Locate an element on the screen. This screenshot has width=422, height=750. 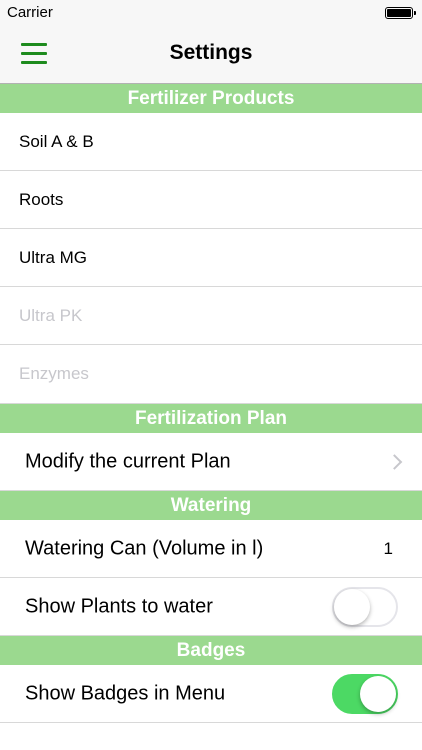
navigation-bar: Settings is located at coordinates (211, 55).